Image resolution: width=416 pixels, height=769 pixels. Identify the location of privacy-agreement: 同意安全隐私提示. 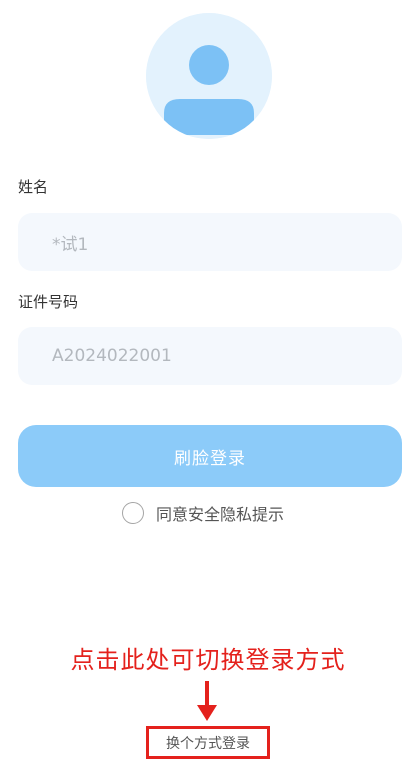
(203, 513).